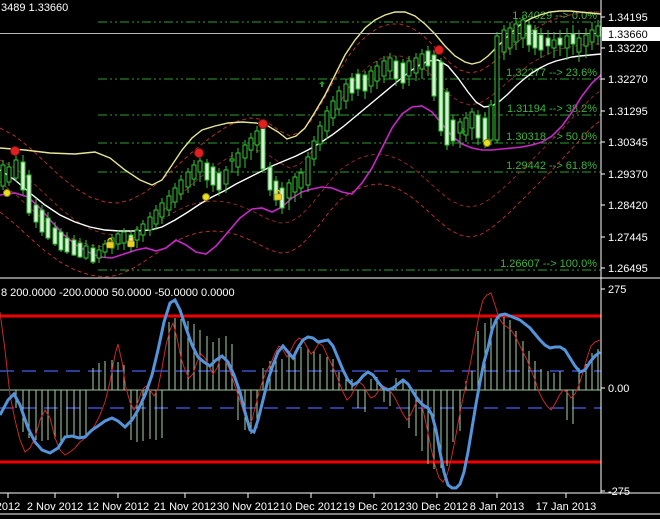  What do you see at coordinates (55, 507) in the screenshot?
I see `time-axis-label: 2 Nov 2012` at bounding box center [55, 507].